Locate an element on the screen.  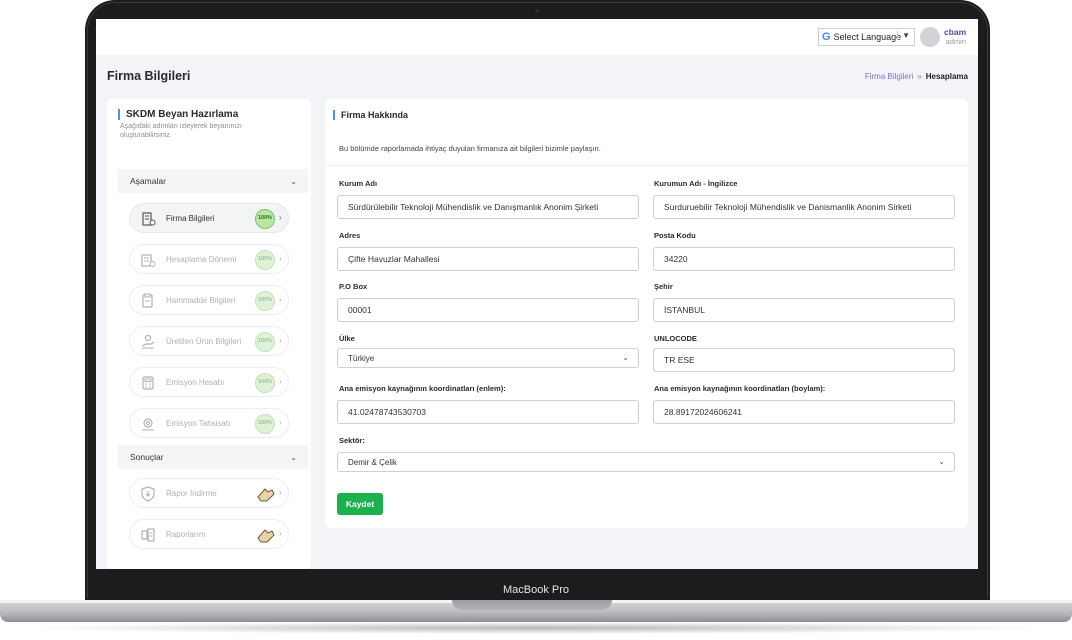
gear-money-icon is located at coordinates (148, 424).